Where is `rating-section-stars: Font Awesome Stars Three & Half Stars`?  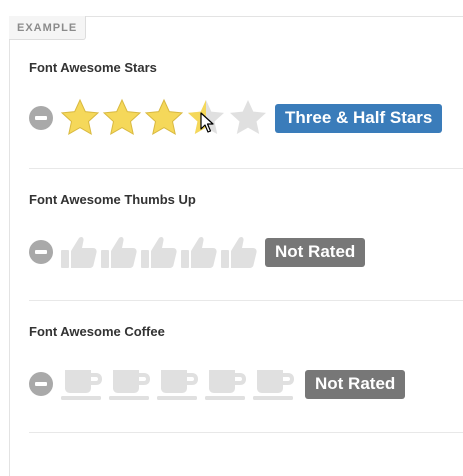
rating-section-stars: Font Awesome Stars Three & Half Stars is located at coordinates (246, 97).